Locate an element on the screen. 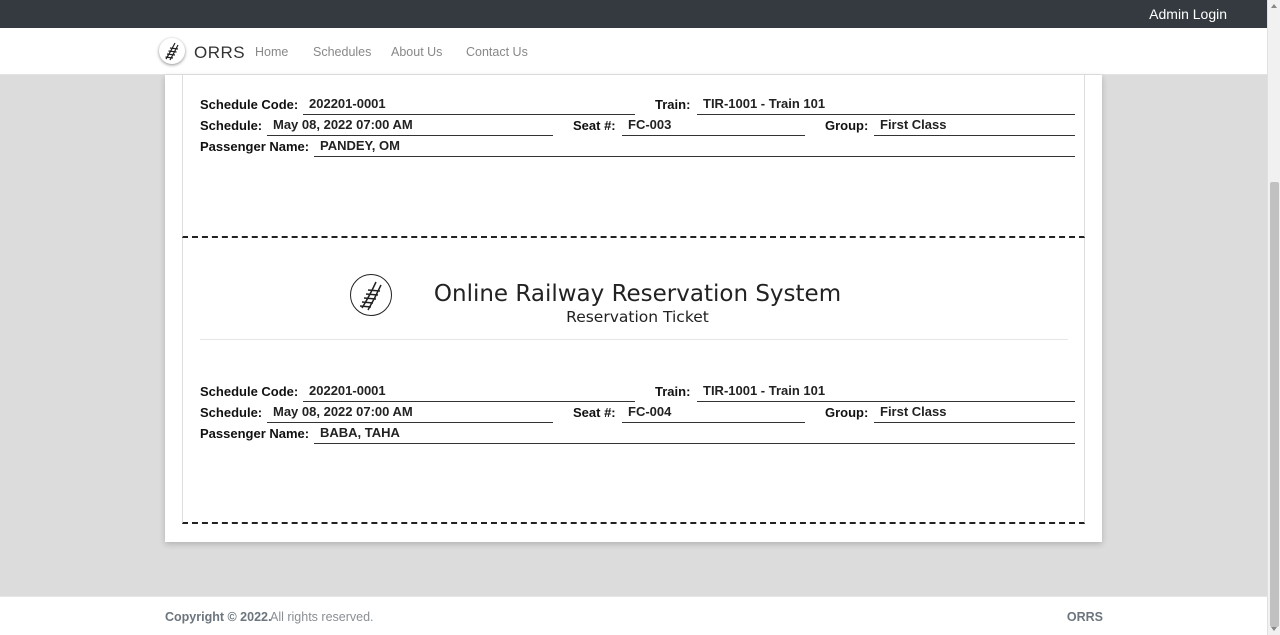  nav-home: Home is located at coordinates (271, 52).